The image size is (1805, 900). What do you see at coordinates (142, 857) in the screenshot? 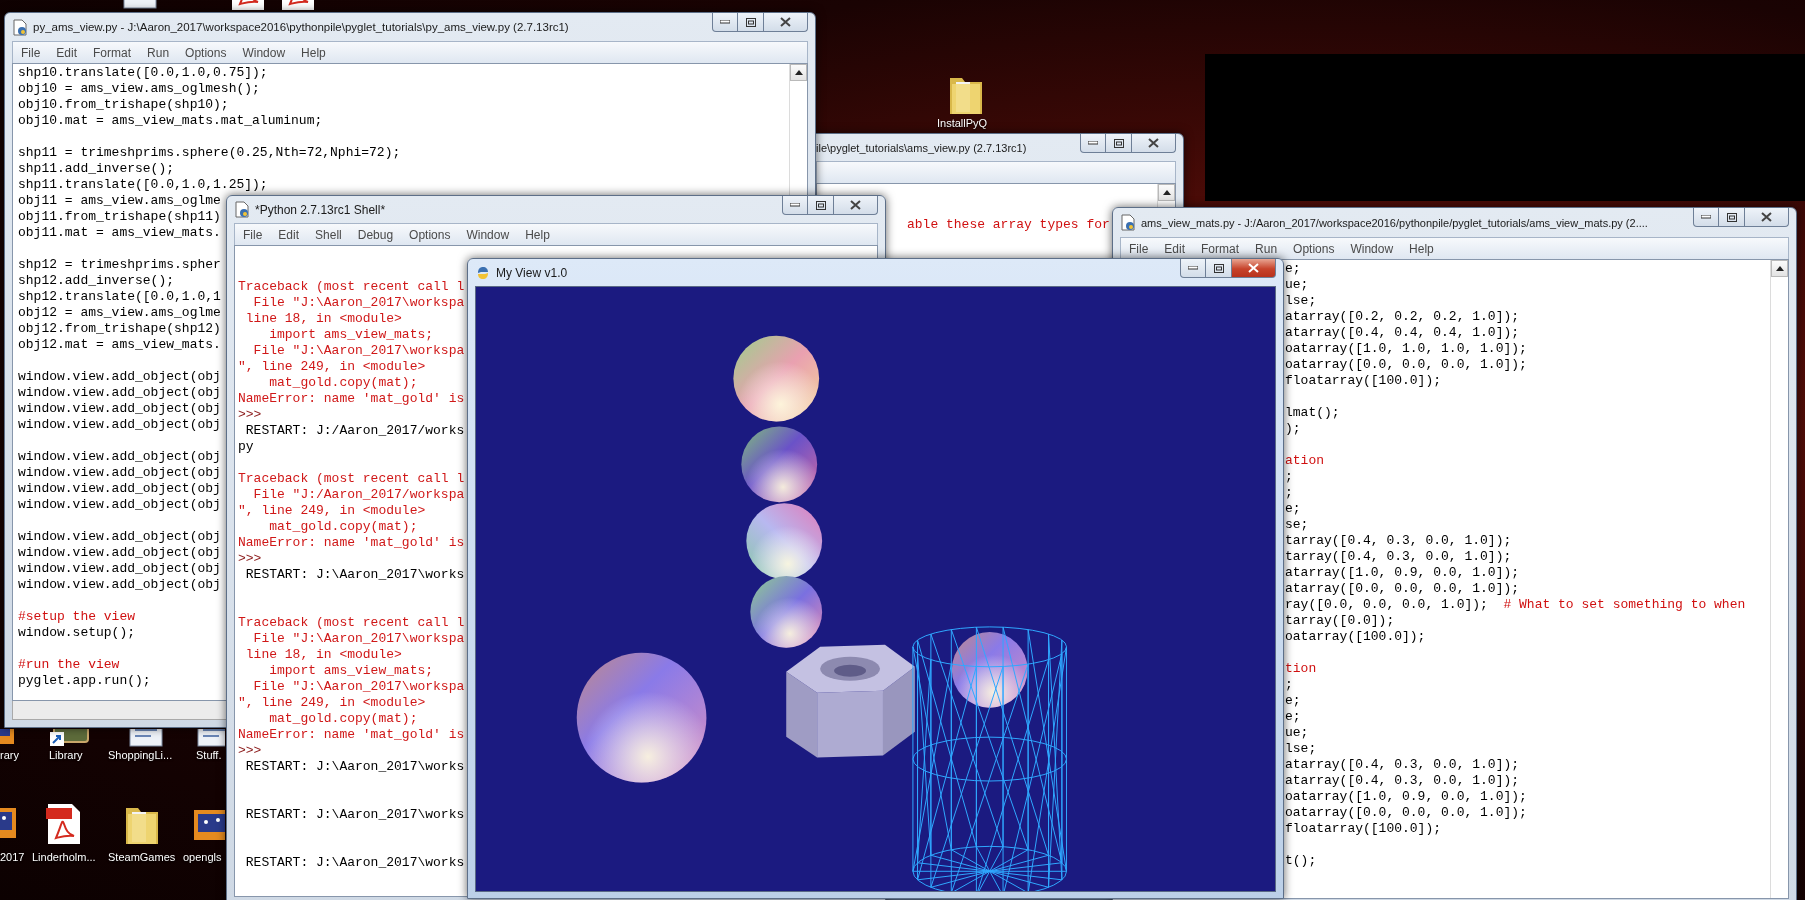
I see `icon-label: SteamGames` at bounding box center [142, 857].